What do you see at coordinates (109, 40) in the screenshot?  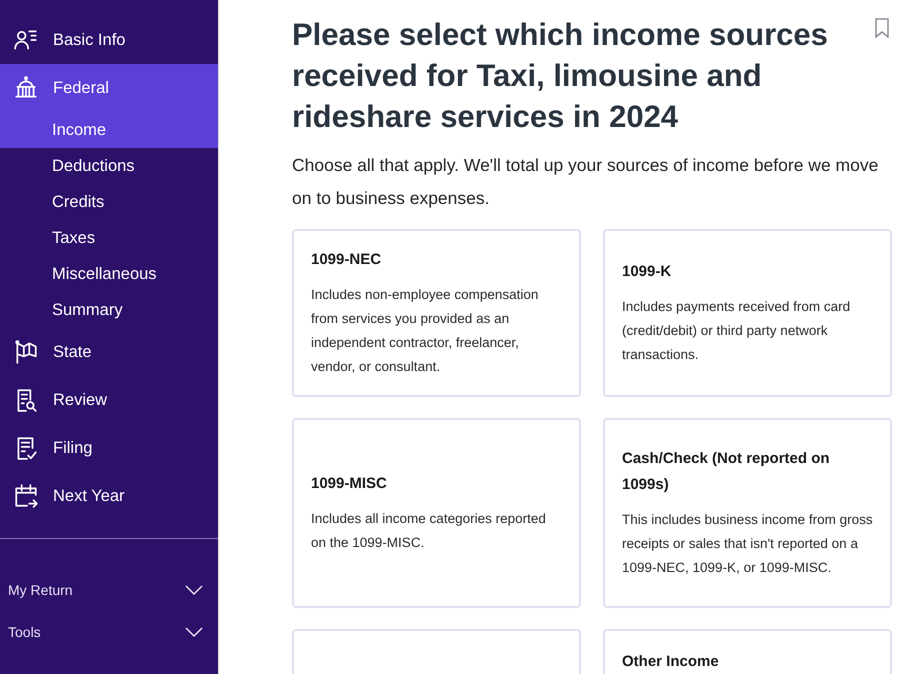 I see `nav-item: Basic Info` at bounding box center [109, 40].